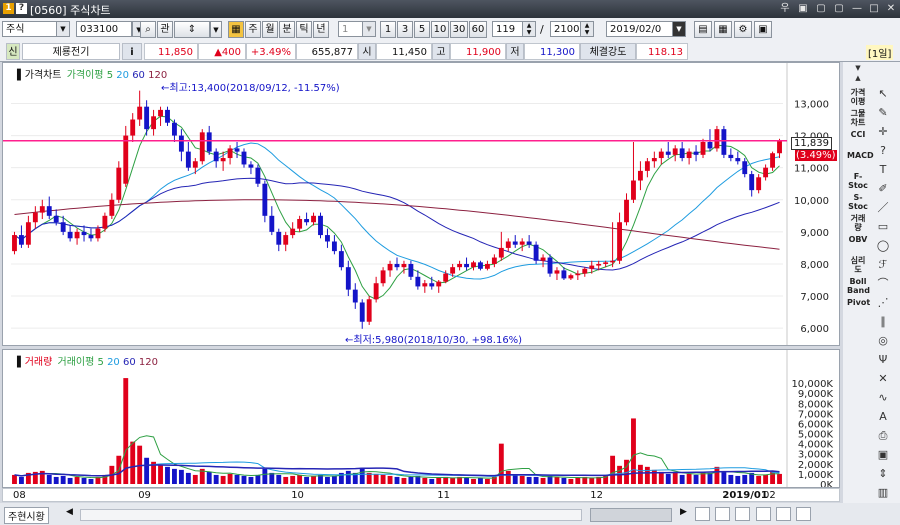 This screenshot has height=525, width=900. I want to click on tile-icon: ▢, so click(839, 8).